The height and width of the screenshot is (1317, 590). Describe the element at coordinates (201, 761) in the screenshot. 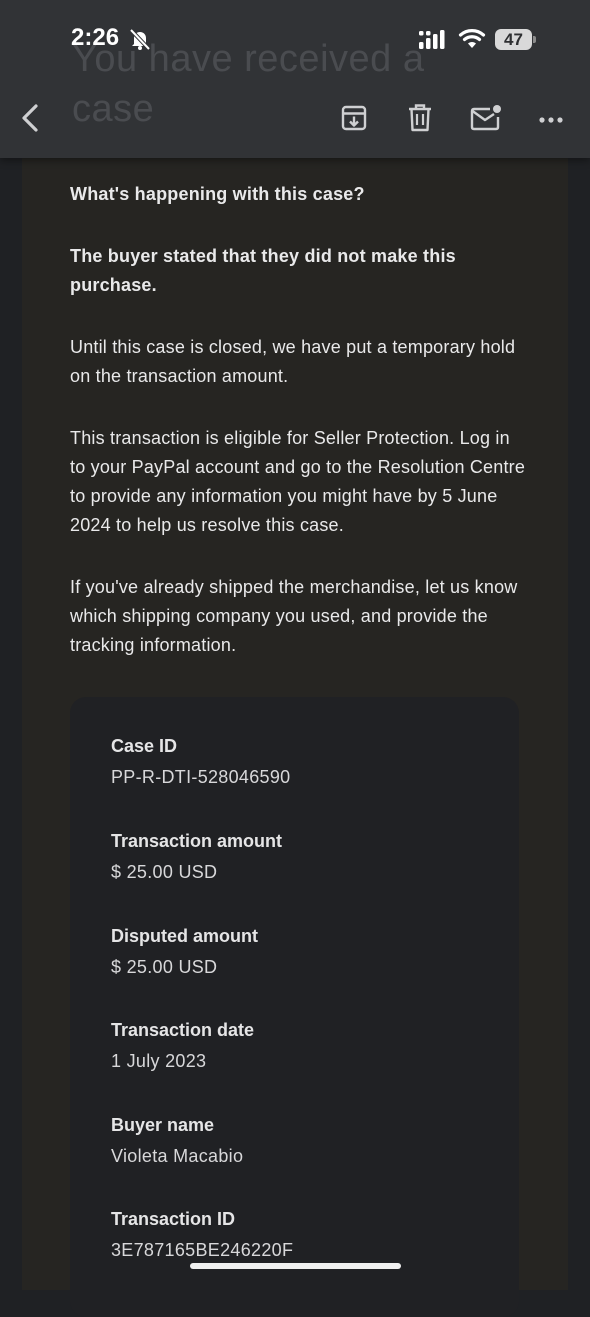

I see `case-id-item: Case ID PP-R-DTI-528046590` at that location.